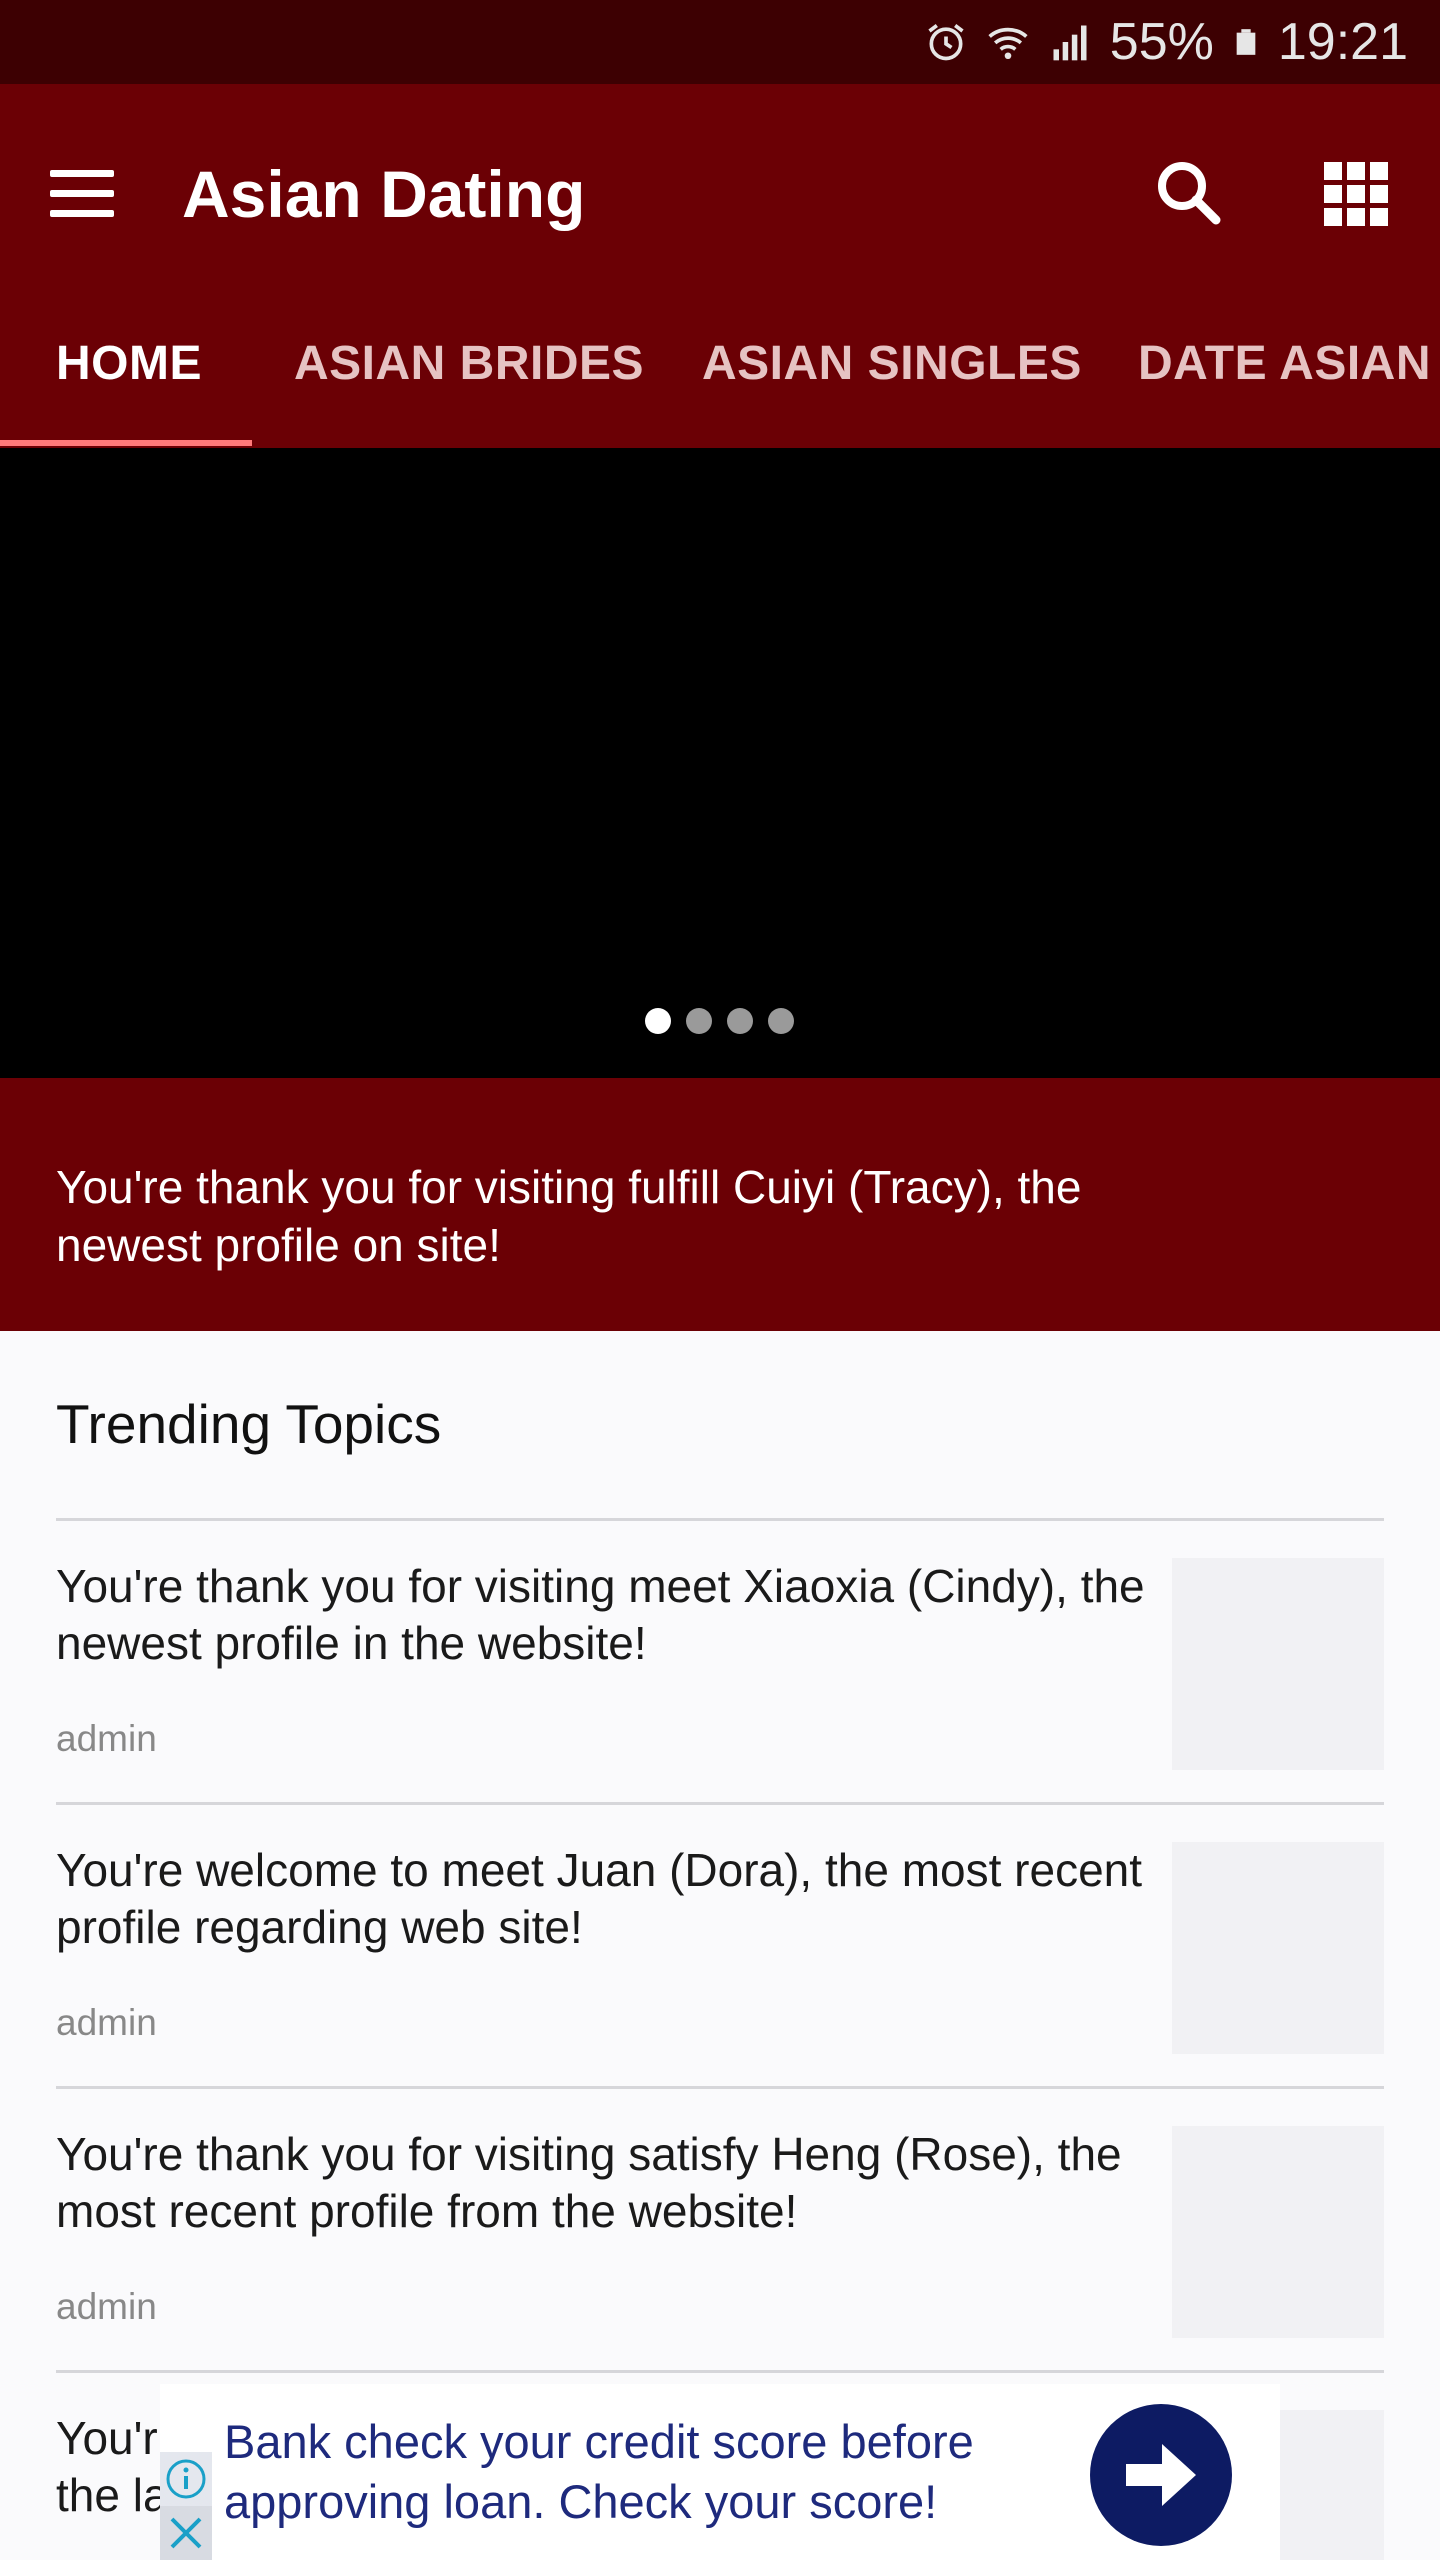 This screenshot has width=1440, height=2560. I want to click on search-icon, so click(1189, 193).